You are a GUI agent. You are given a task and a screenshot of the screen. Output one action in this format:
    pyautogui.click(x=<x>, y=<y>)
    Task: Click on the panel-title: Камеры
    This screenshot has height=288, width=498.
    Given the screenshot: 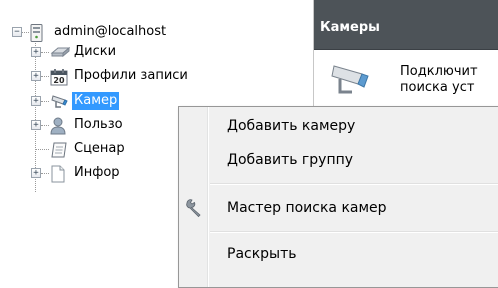 What is the action you would take?
    pyautogui.click(x=406, y=25)
    